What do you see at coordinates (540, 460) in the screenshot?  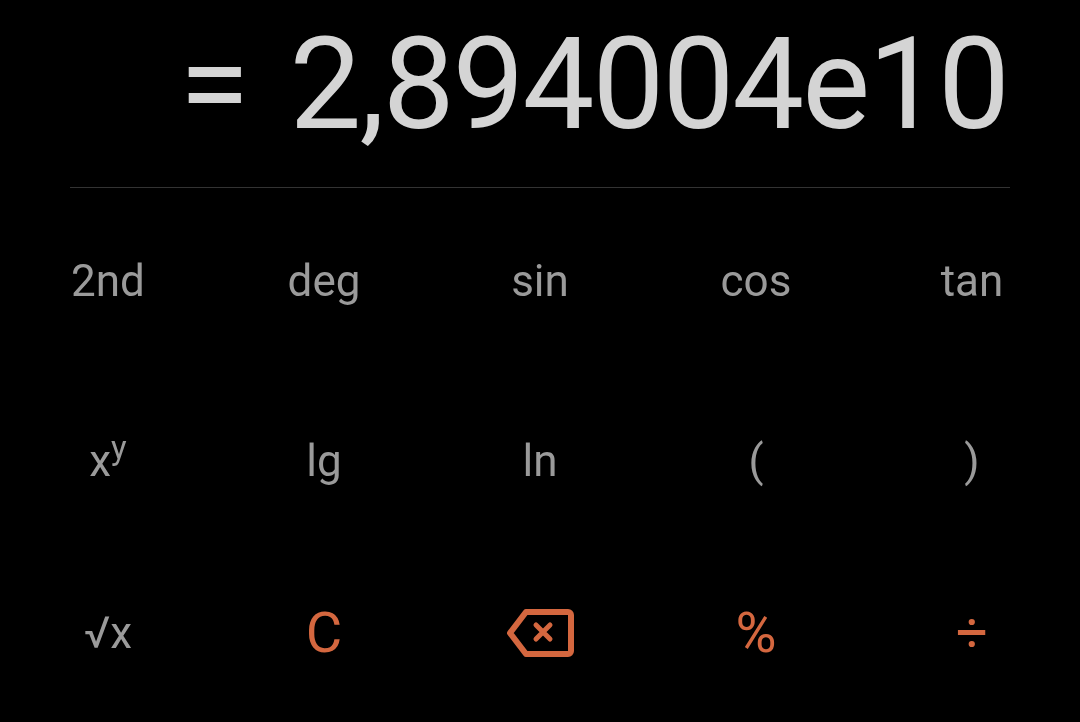 I see `function-key: ln` at bounding box center [540, 460].